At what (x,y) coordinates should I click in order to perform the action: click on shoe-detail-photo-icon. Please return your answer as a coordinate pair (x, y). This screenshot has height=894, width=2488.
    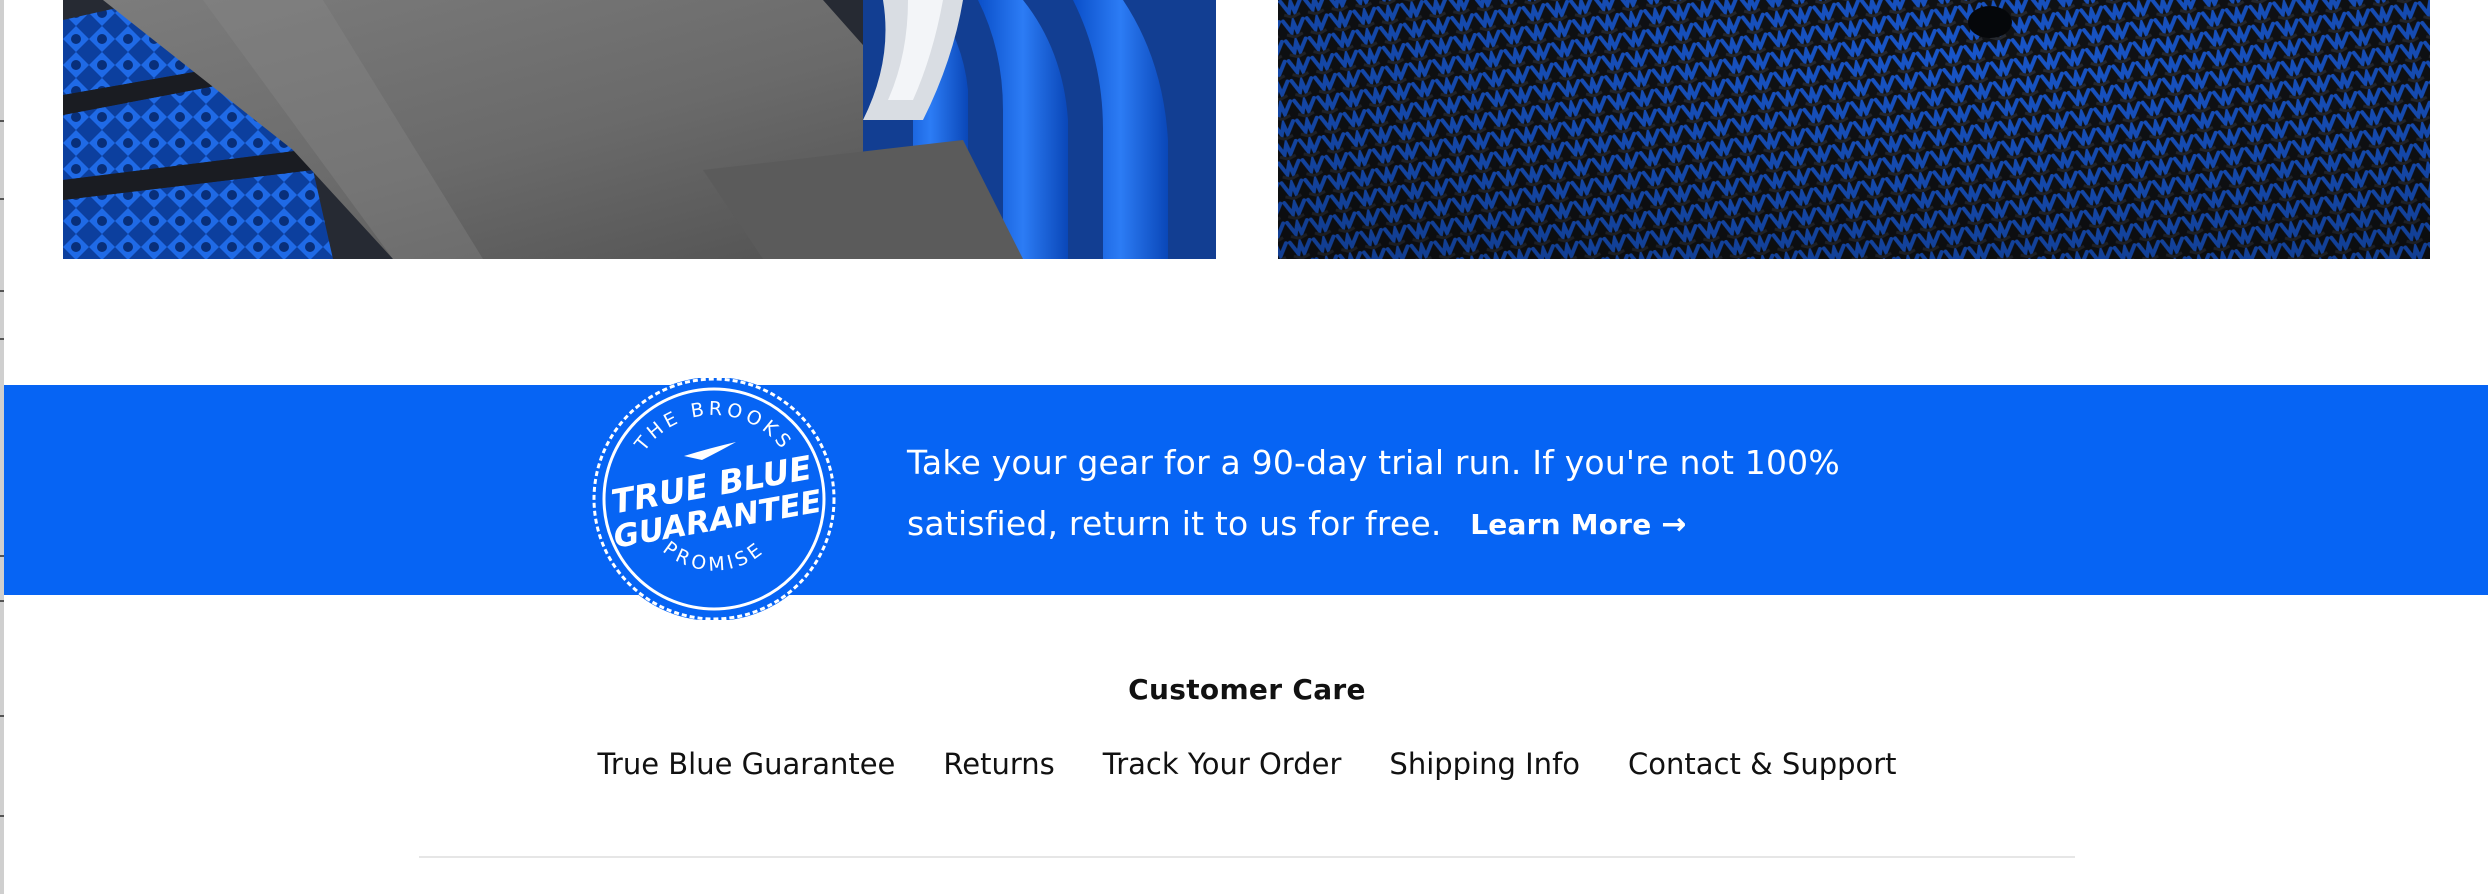
    Looking at the image, I should click on (639, 129).